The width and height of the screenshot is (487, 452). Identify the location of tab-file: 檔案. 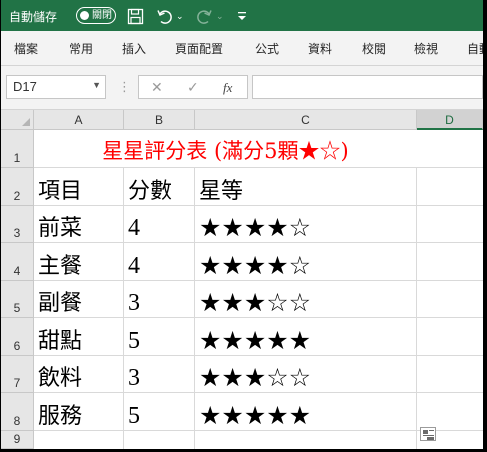
(26, 48).